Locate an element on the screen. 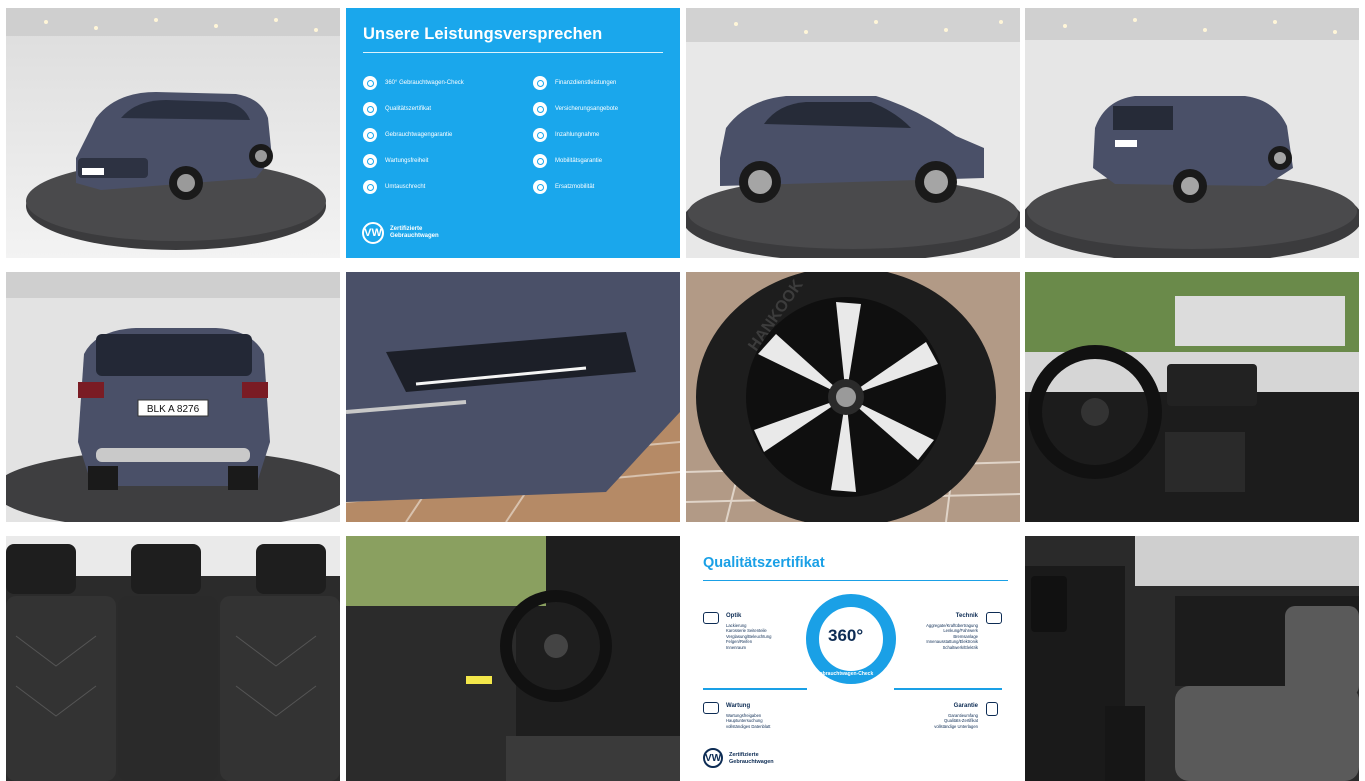 The height and width of the screenshot is (781, 1365). wheel-image: HANKOOK is located at coordinates (853, 397).